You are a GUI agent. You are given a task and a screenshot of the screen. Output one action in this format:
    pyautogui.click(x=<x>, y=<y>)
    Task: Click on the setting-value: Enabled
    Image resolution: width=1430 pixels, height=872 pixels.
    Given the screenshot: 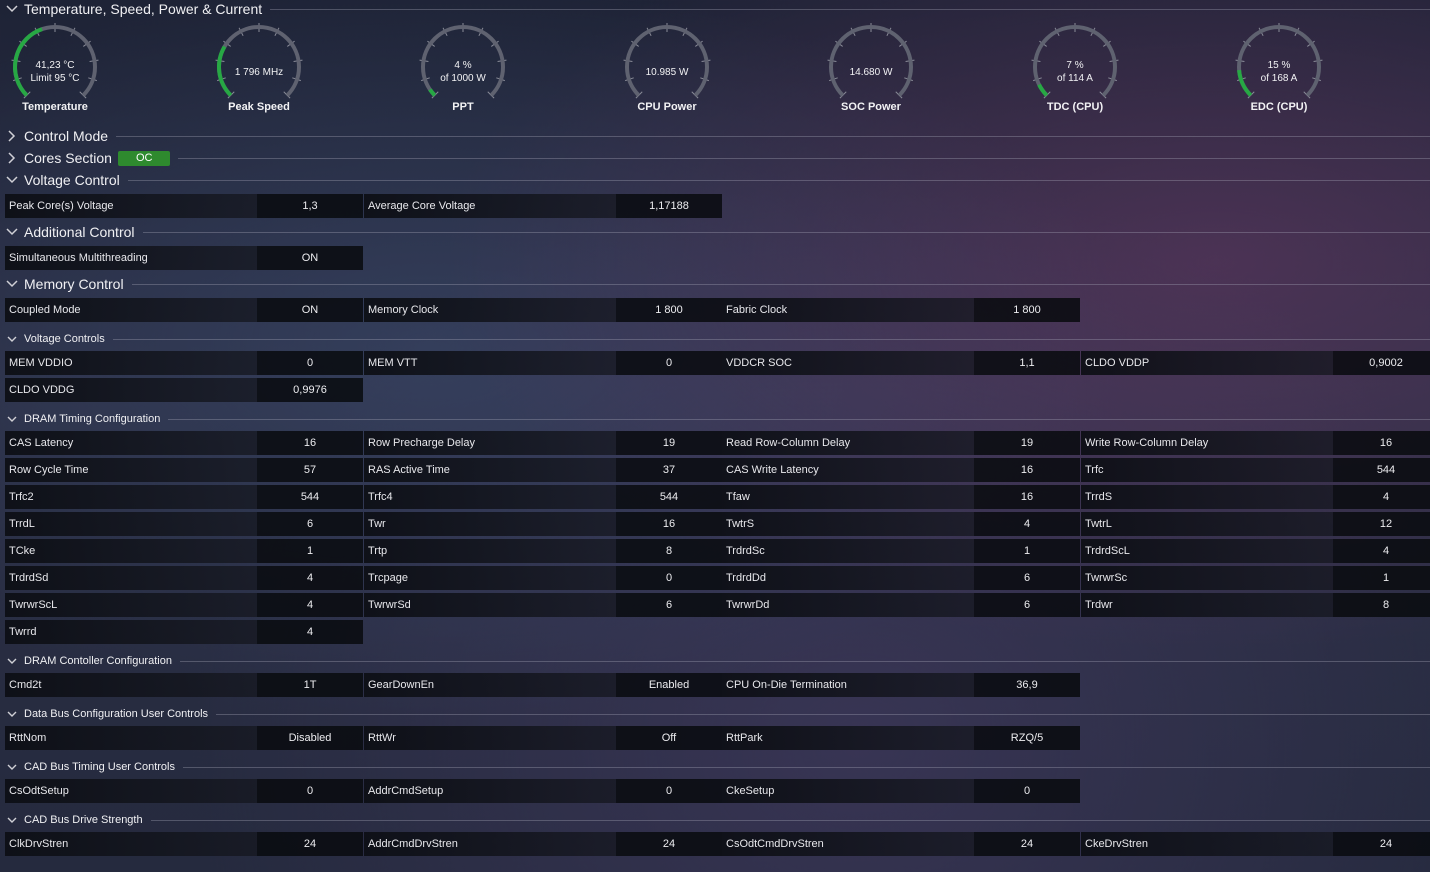 What is the action you would take?
    pyautogui.click(x=669, y=685)
    